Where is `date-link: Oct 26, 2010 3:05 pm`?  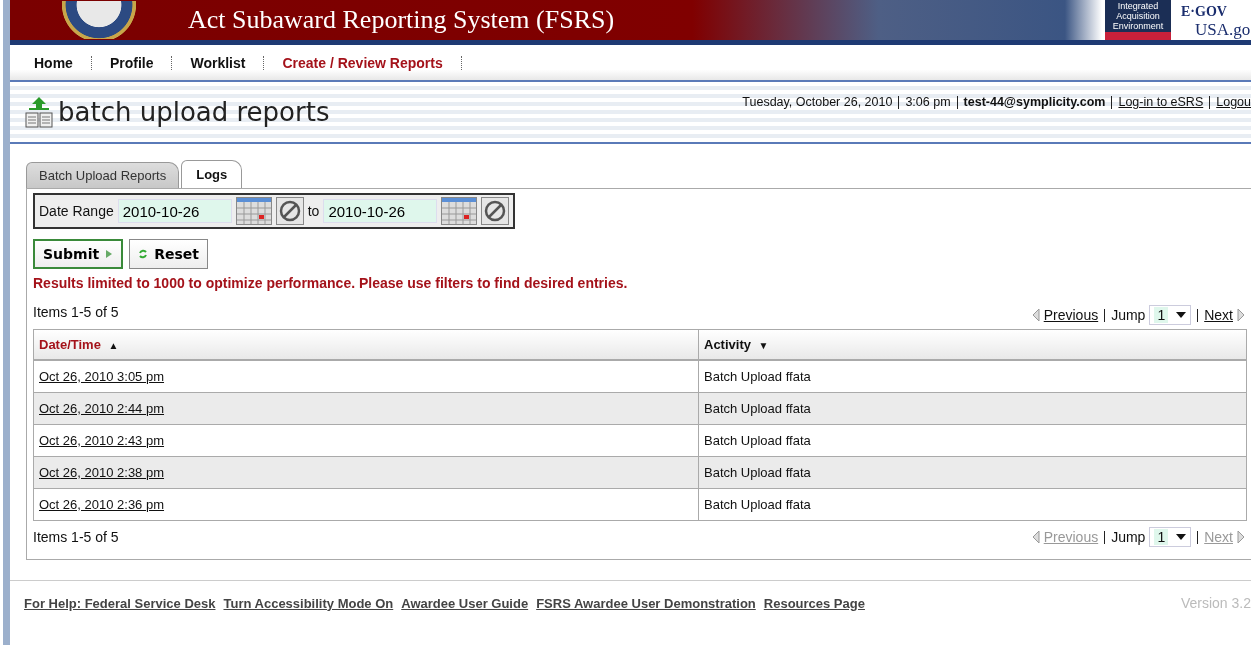
date-link: Oct 26, 2010 3:05 pm is located at coordinates (102, 376).